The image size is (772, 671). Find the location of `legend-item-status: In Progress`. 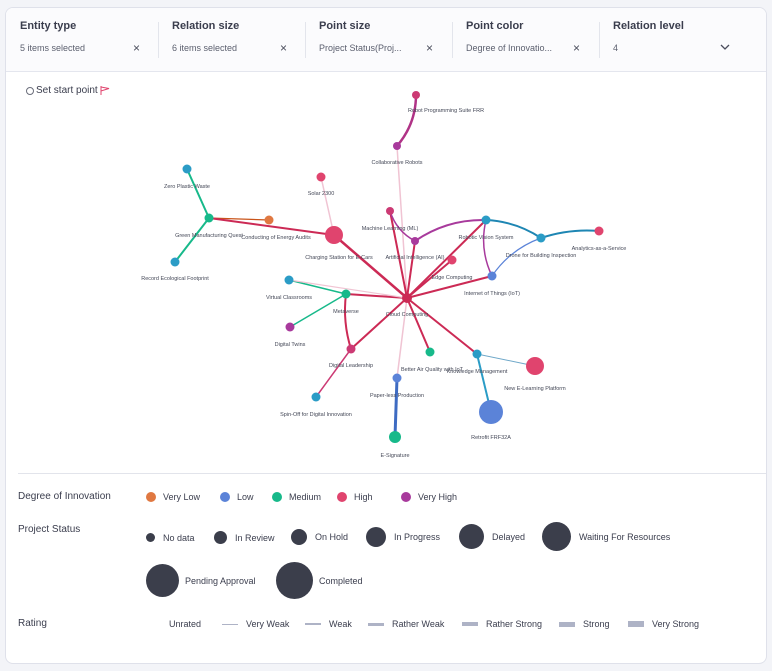

legend-item-status: In Progress is located at coordinates (403, 537).